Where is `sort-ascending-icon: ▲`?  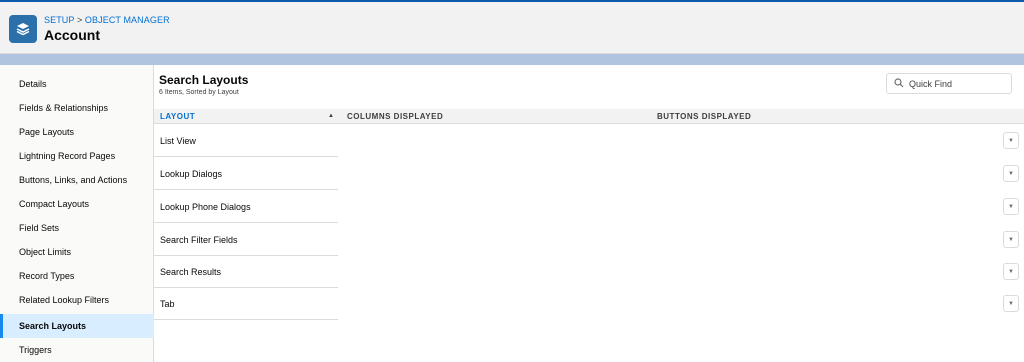
sort-ascending-icon: ▲ is located at coordinates (331, 116).